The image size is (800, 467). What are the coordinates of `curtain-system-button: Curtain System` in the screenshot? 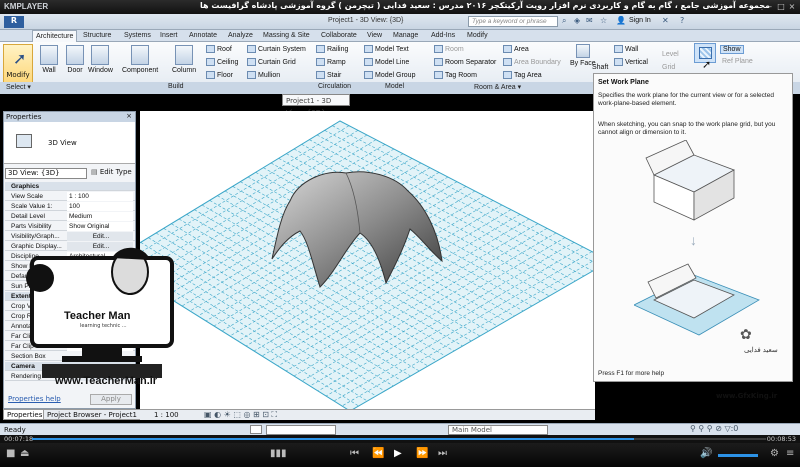 It's located at (276, 49).